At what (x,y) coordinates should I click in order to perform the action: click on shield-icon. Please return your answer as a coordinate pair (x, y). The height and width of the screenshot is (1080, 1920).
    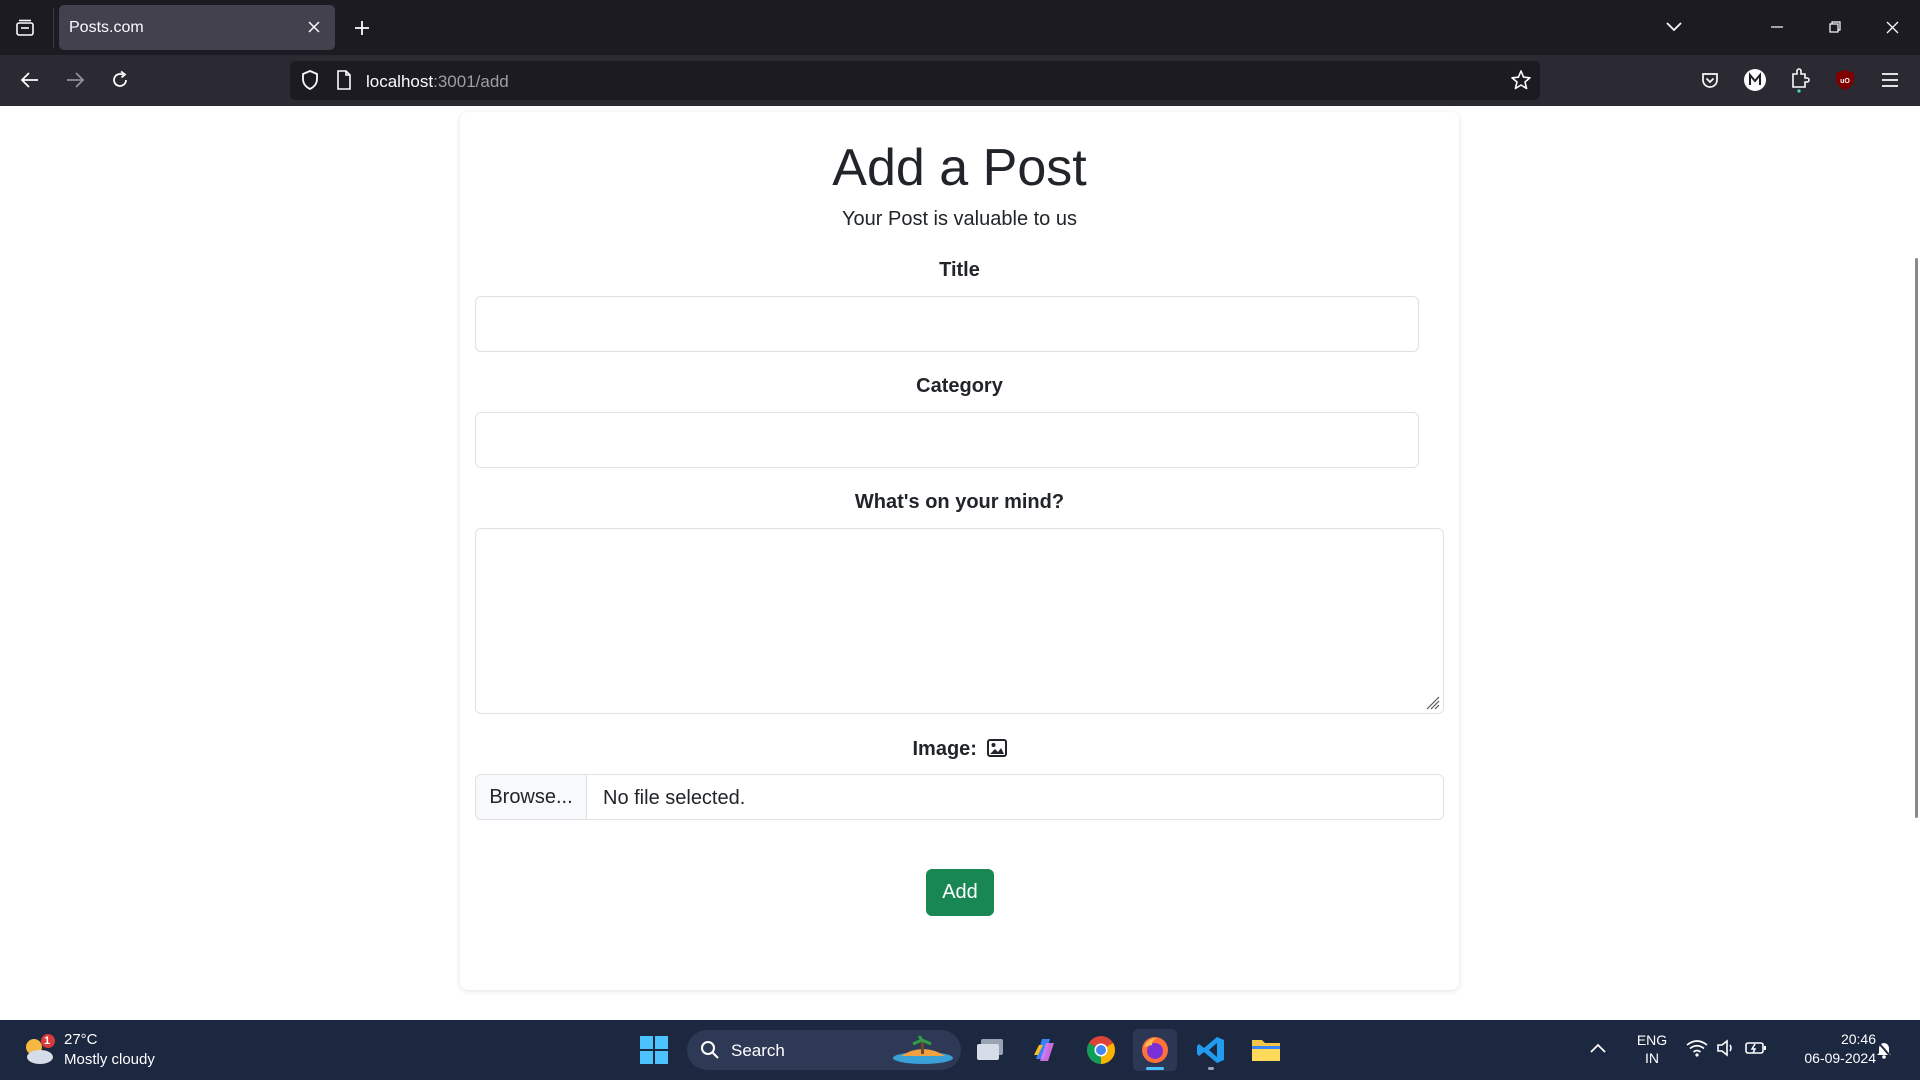
    Looking at the image, I should click on (310, 82).